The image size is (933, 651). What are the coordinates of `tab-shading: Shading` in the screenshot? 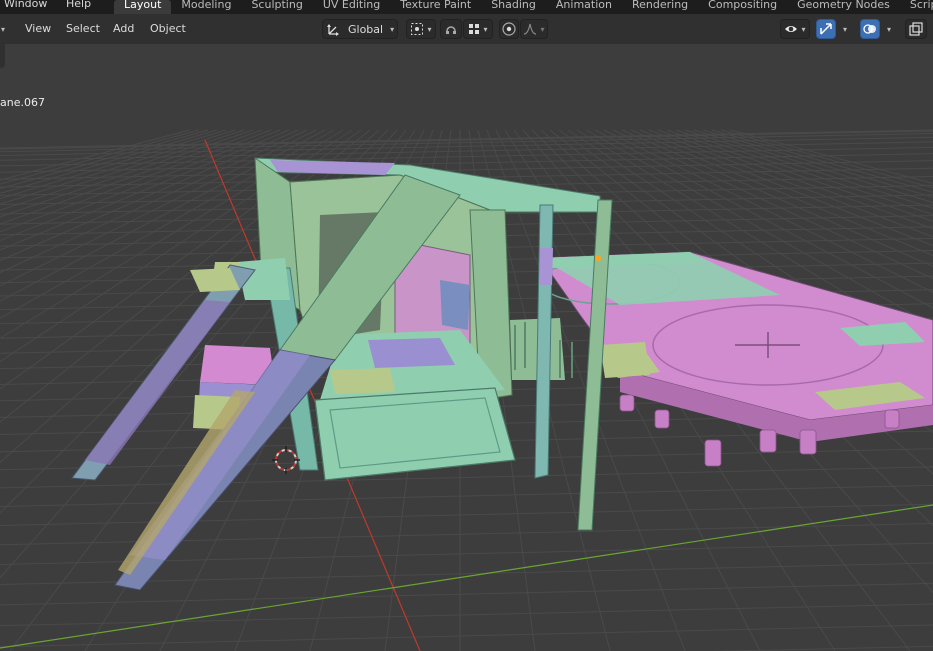 It's located at (513, 7).